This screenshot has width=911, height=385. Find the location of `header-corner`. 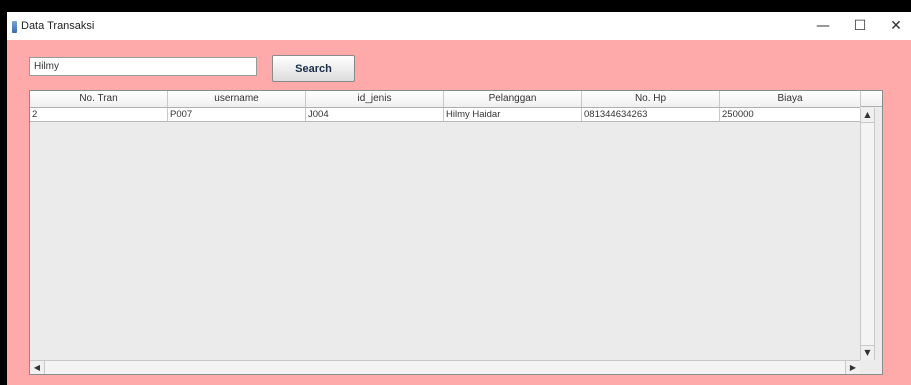

header-corner is located at coordinates (871, 99).